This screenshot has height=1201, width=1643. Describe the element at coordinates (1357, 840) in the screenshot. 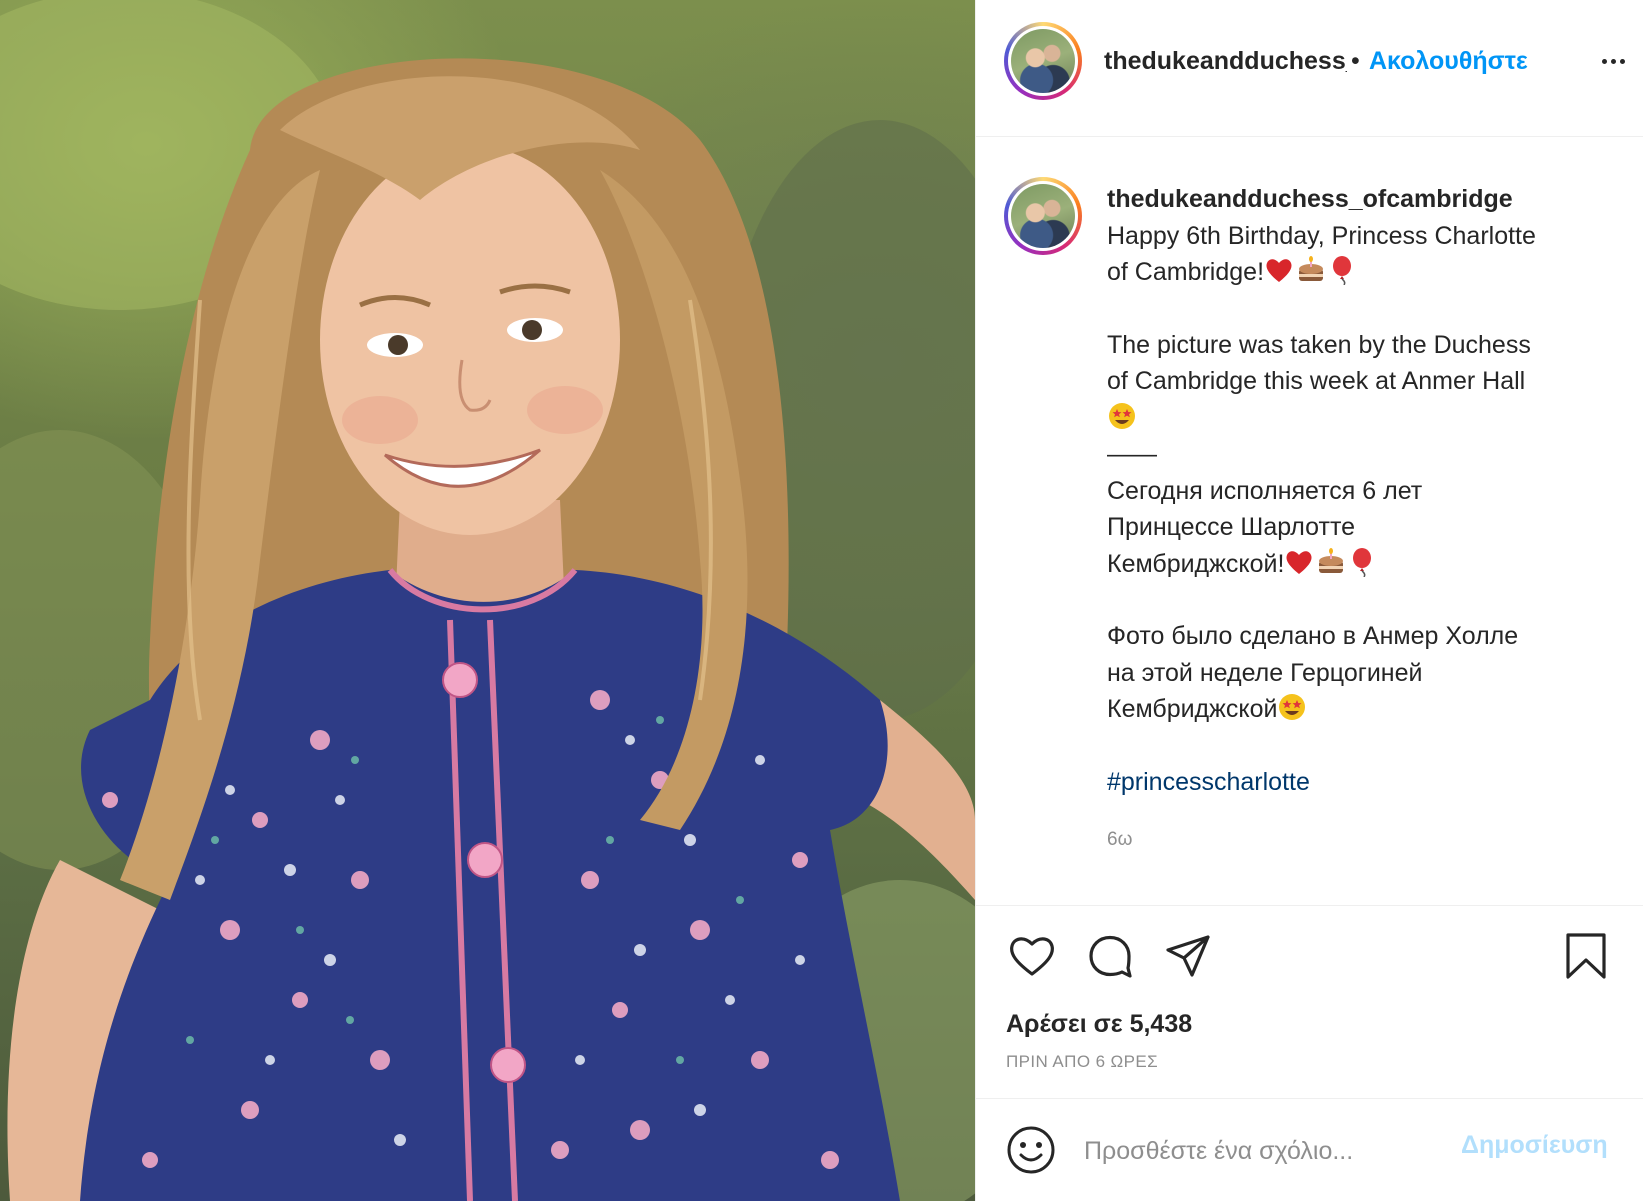

I see `caption-timestamp: 6ω` at that location.